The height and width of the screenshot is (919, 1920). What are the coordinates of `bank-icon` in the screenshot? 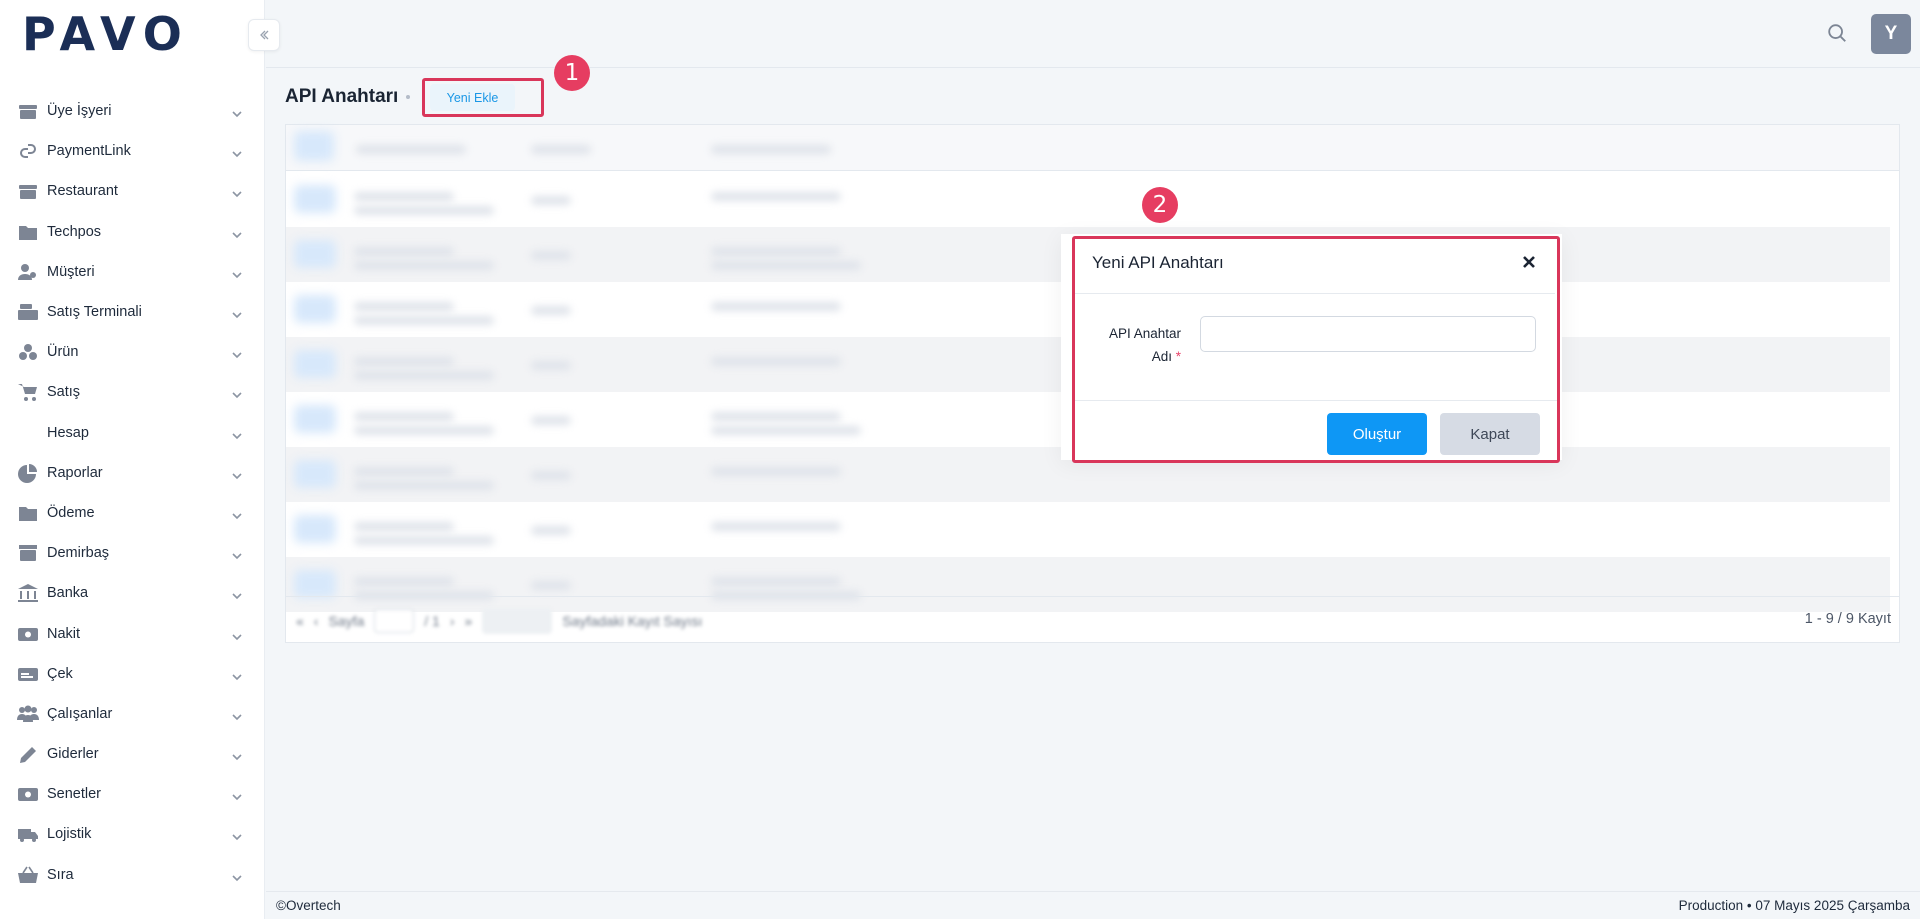 It's located at (28, 593).